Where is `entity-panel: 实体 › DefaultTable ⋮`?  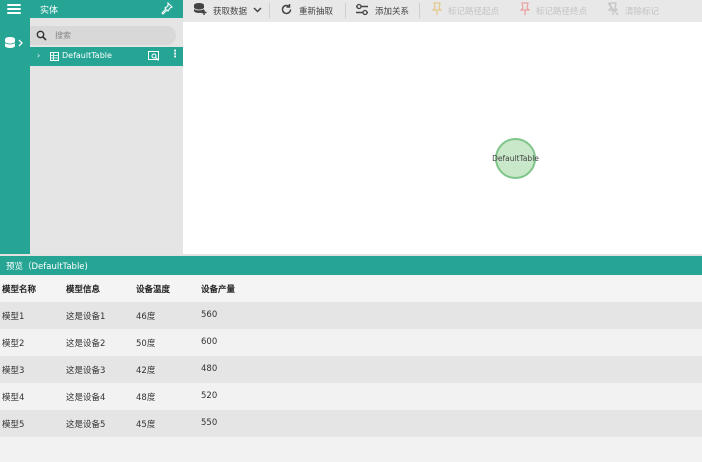 entity-panel: 实体 › DefaultTable ⋮ is located at coordinates (106, 127).